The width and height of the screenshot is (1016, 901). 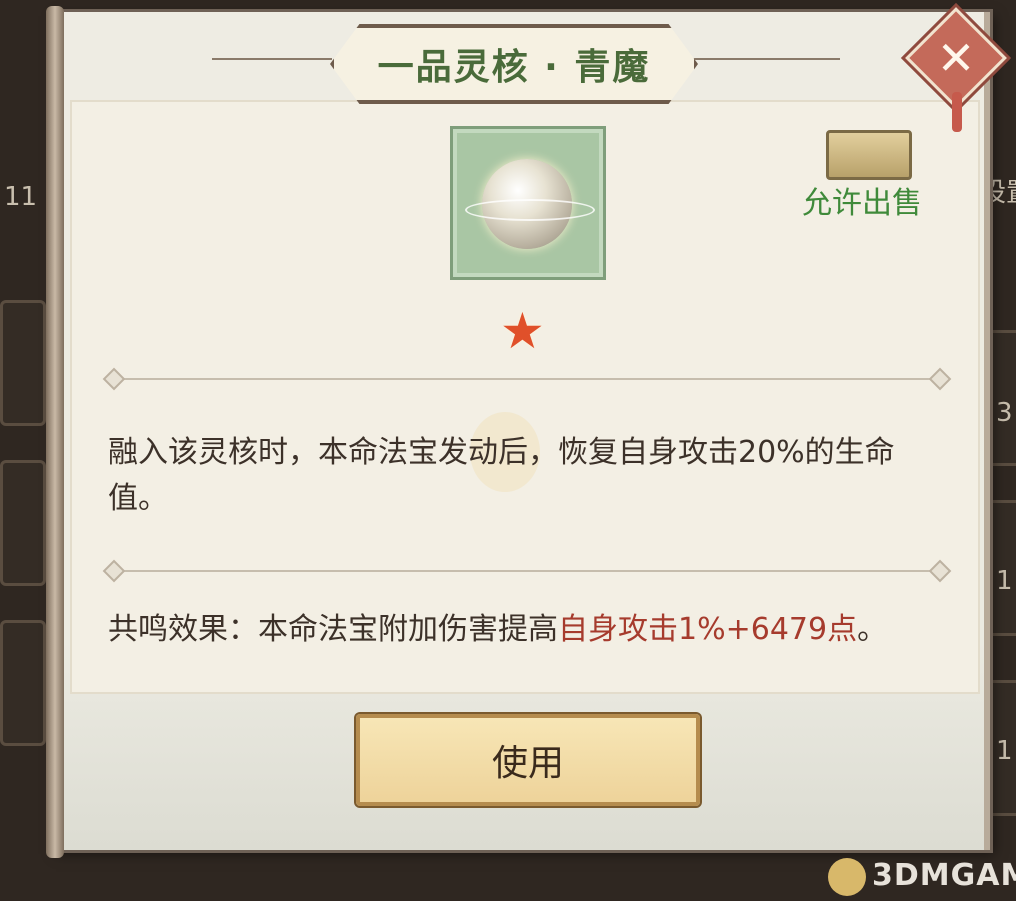 What do you see at coordinates (869, 155) in the screenshot?
I see `treasure-chest-icon` at bounding box center [869, 155].